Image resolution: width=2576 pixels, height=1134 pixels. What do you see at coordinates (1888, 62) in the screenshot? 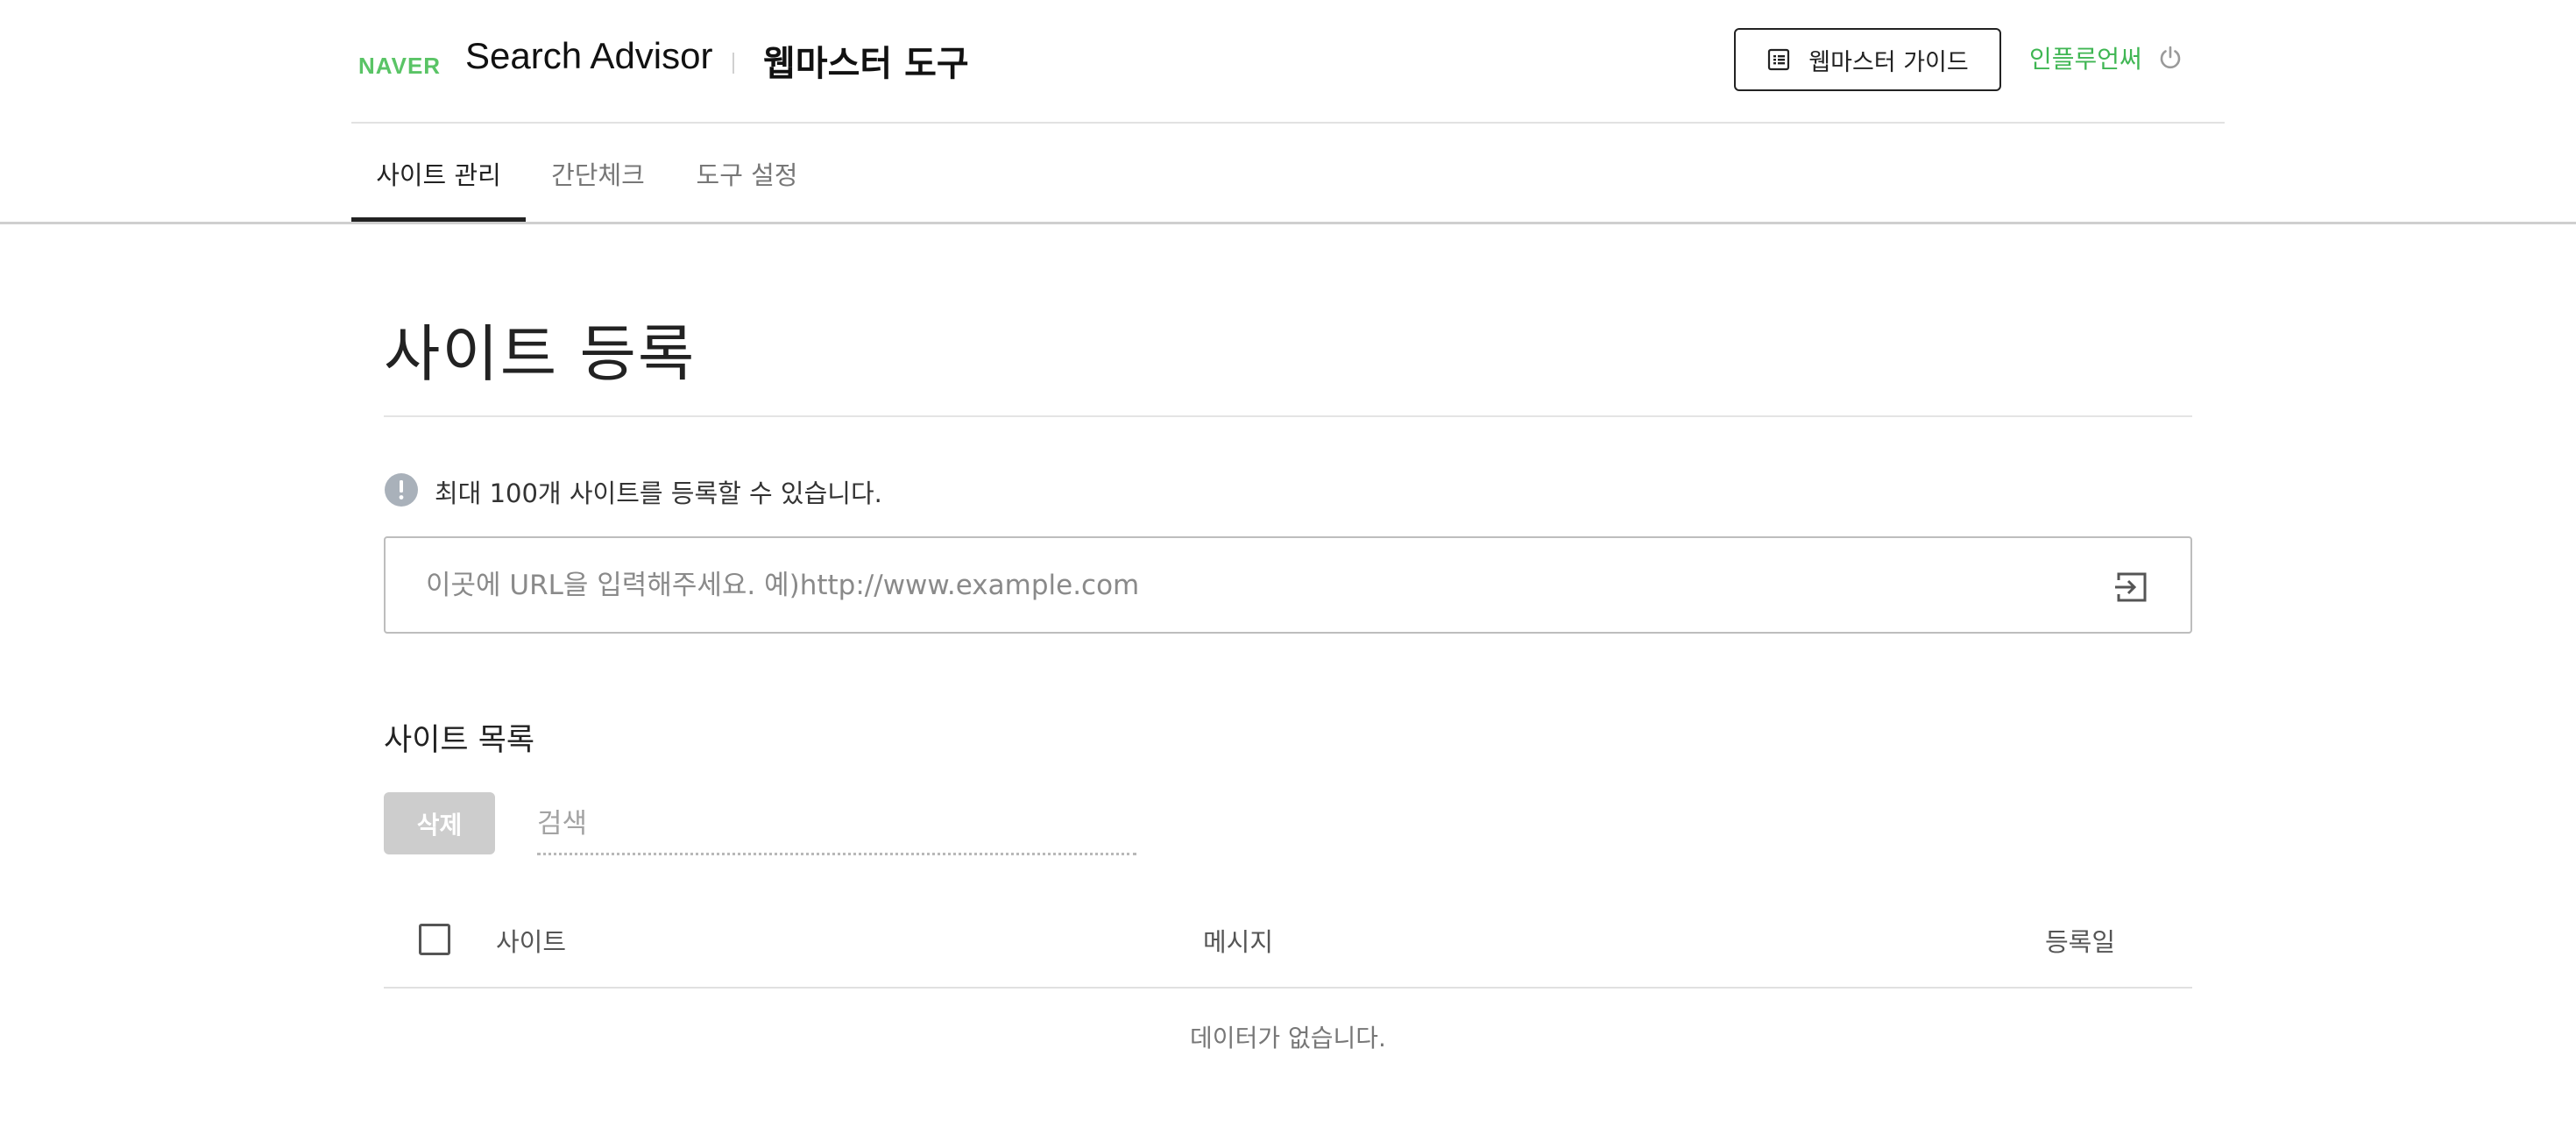
I see `webmaster-guide-label: 웹마스터 가이드` at bounding box center [1888, 62].